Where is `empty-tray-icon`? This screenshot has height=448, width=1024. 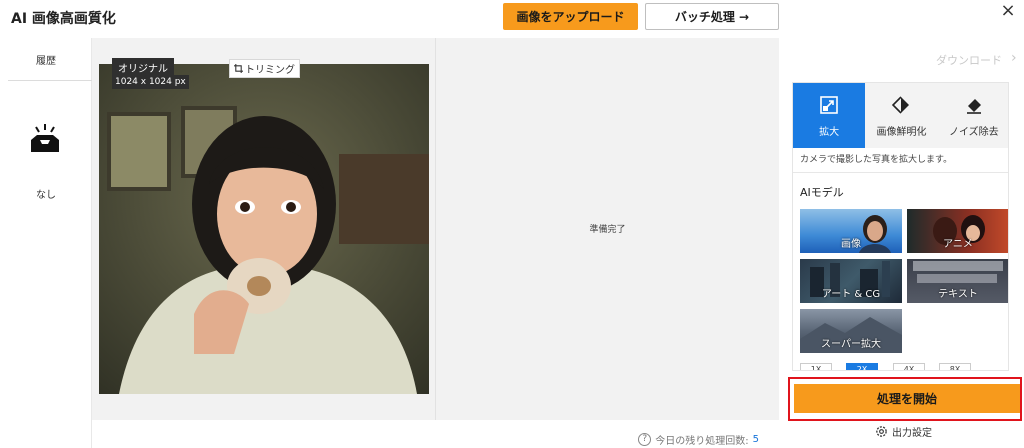
empty-tray-icon is located at coordinates (45, 138).